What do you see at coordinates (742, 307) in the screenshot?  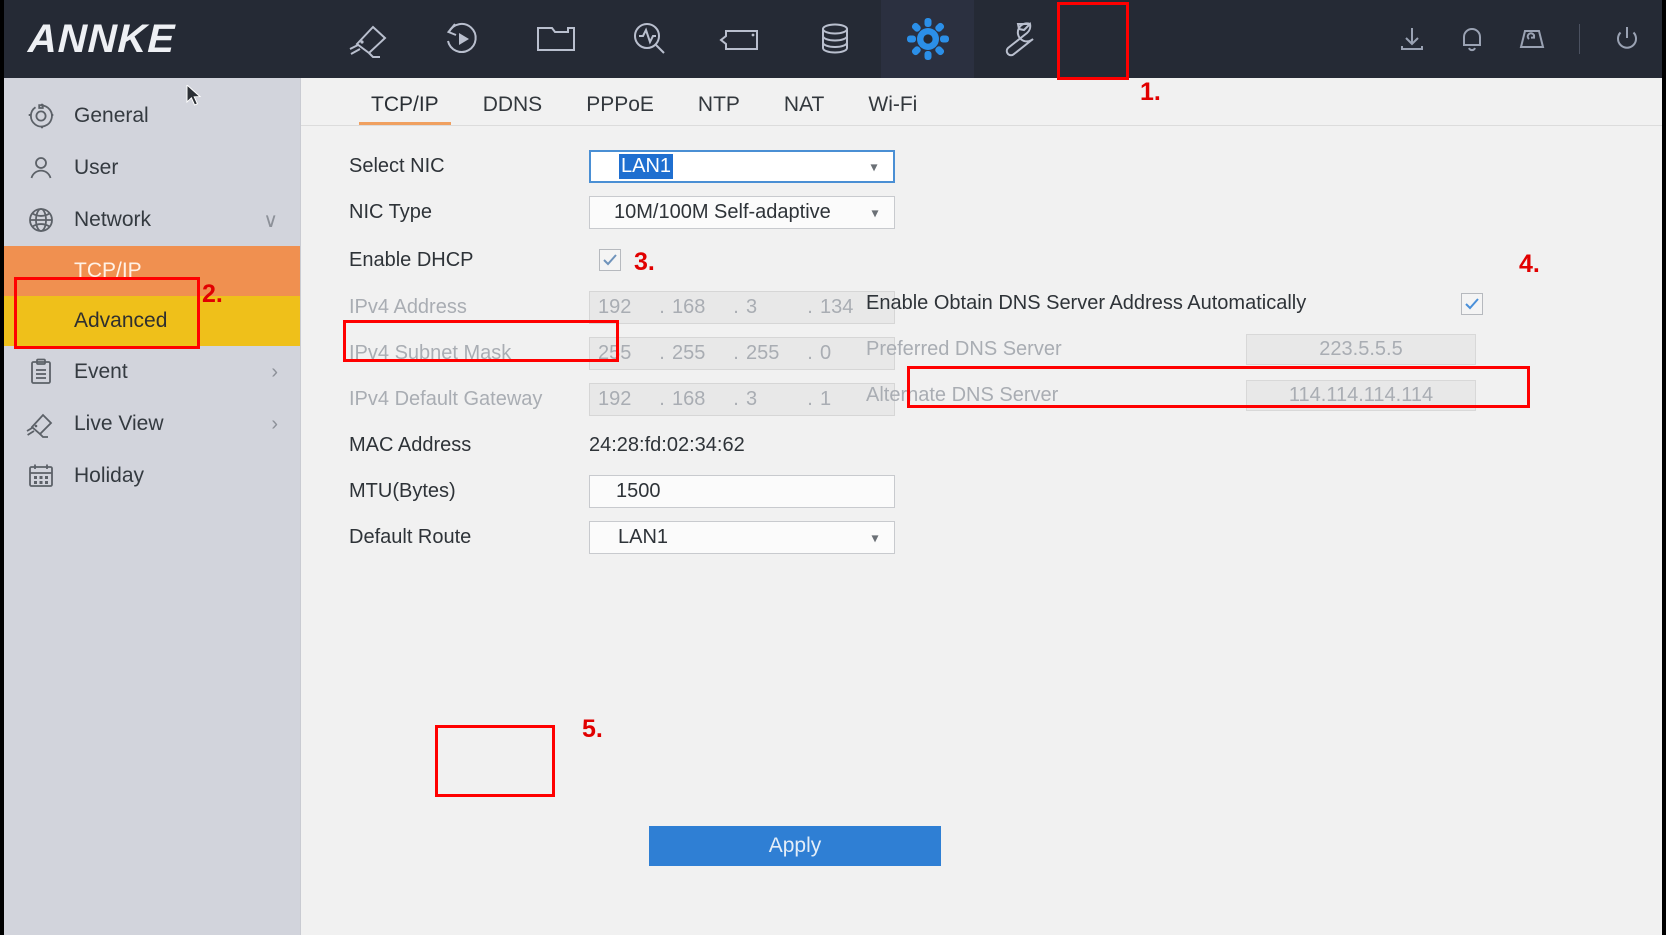 I see `ipv4-address-field: 192 . 168 . 3 . 134` at bounding box center [742, 307].